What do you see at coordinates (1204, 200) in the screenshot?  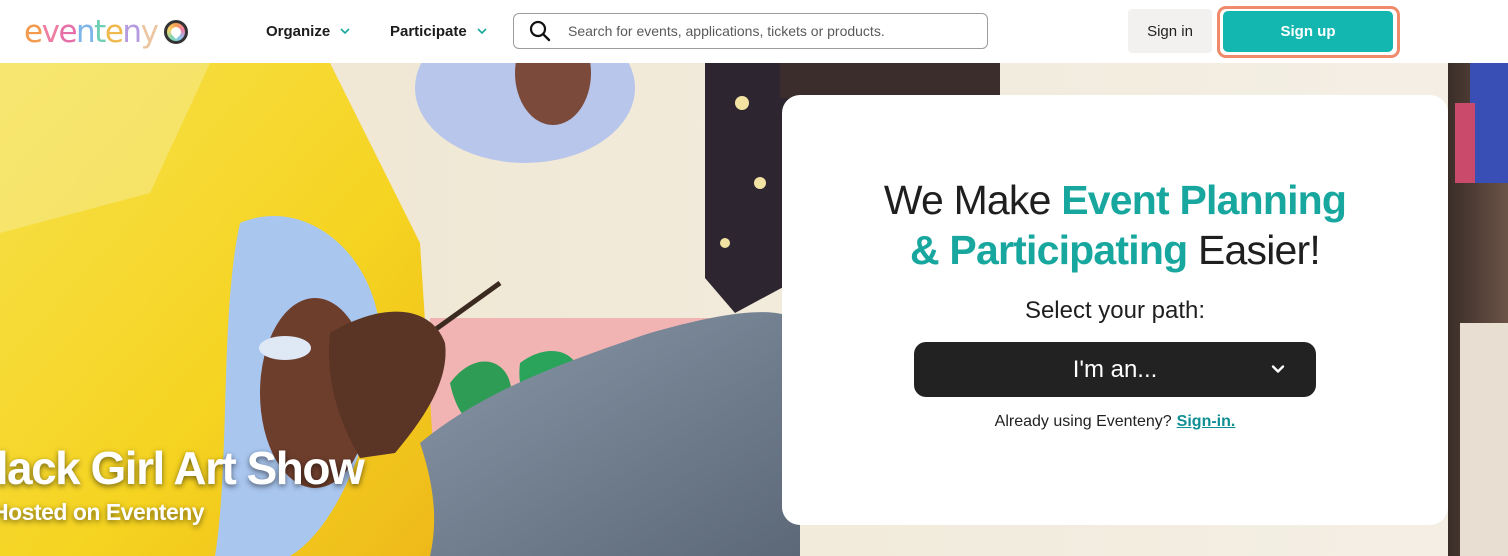 I see `headline-accent-1: Event Planning` at bounding box center [1204, 200].